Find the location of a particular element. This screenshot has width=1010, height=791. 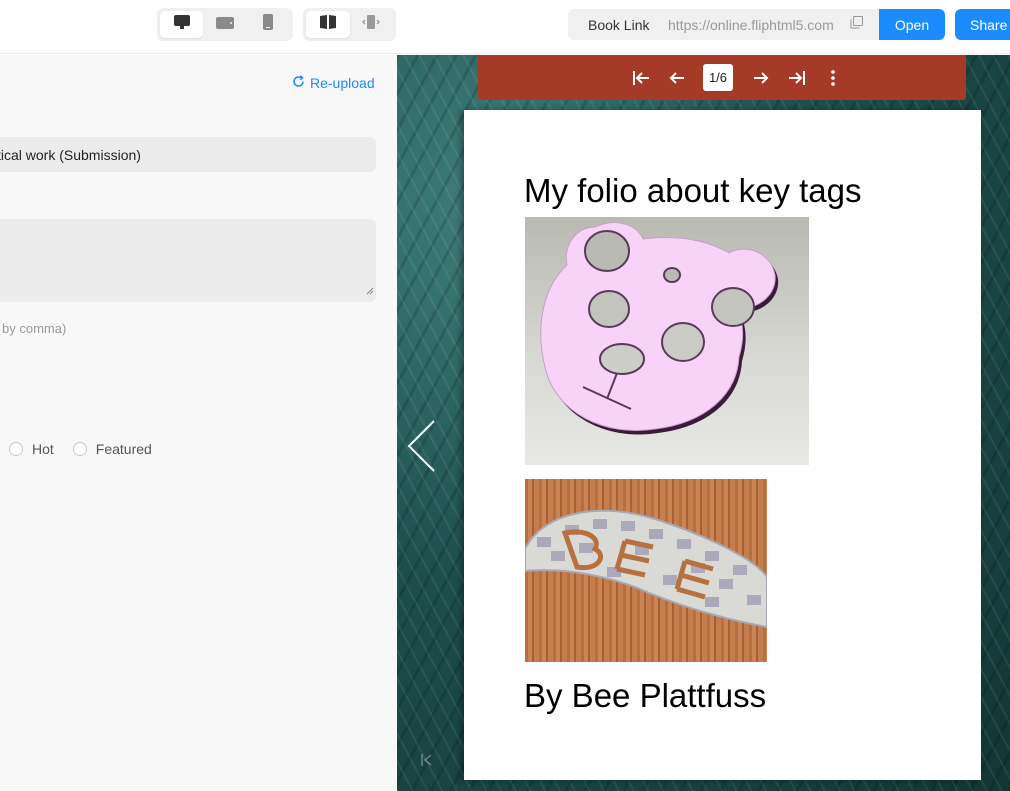

tags-hint: by comma) is located at coordinates (34, 328).